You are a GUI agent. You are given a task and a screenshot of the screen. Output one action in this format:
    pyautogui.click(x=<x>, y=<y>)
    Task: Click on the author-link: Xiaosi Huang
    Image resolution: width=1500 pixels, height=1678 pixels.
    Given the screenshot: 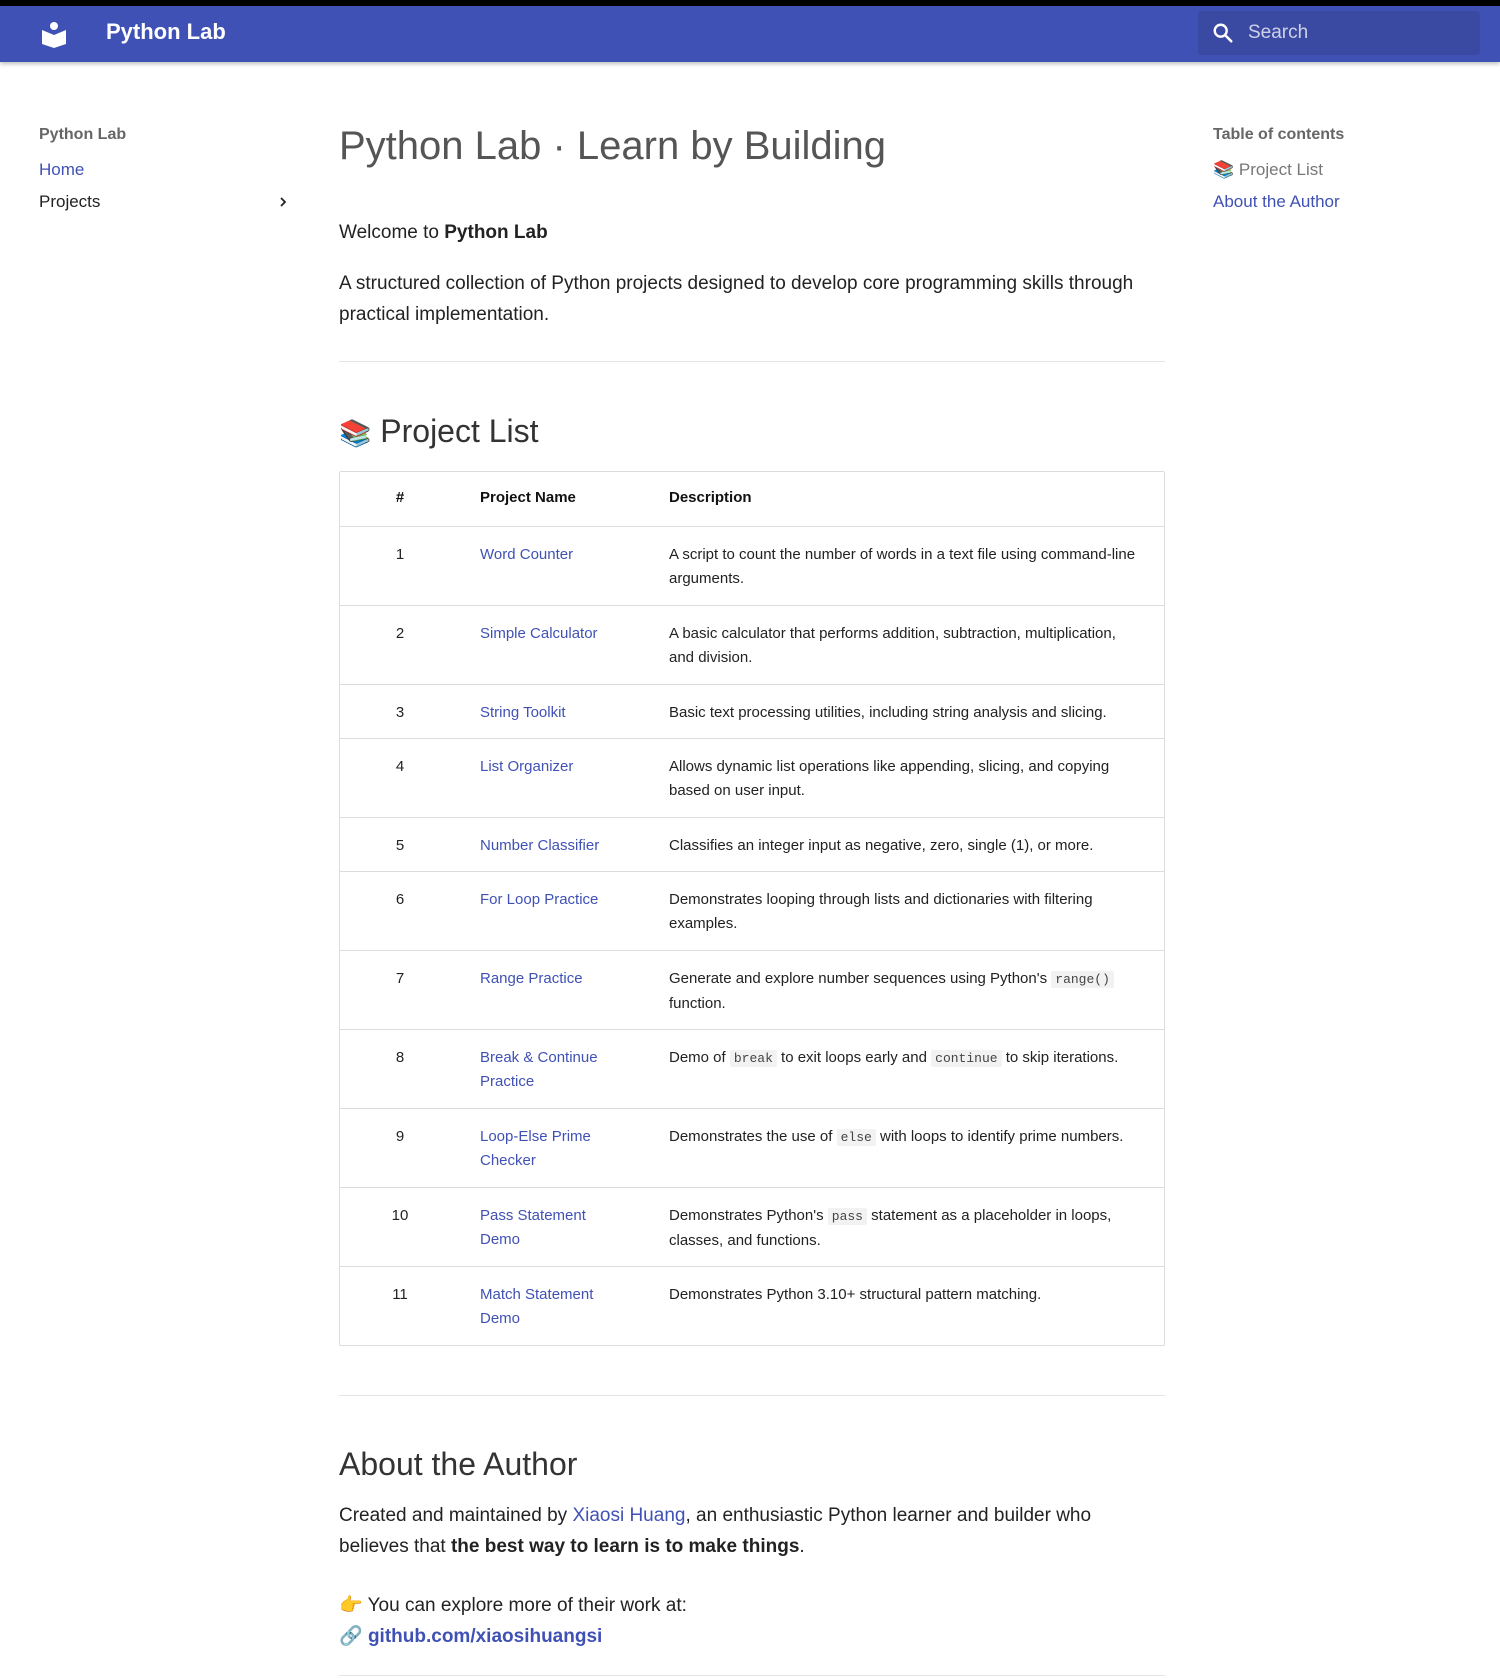 What is the action you would take?
    pyautogui.click(x=628, y=1515)
    